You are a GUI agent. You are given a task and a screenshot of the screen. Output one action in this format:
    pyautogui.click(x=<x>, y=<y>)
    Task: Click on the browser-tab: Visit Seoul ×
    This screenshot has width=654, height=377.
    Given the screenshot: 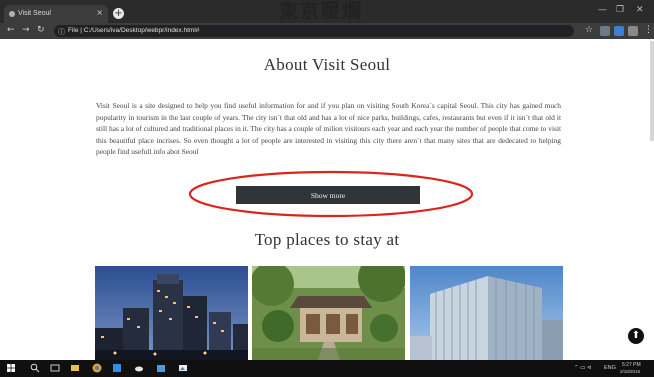 What is the action you would take?
    pyautogui.click(x=56, y=14)
    